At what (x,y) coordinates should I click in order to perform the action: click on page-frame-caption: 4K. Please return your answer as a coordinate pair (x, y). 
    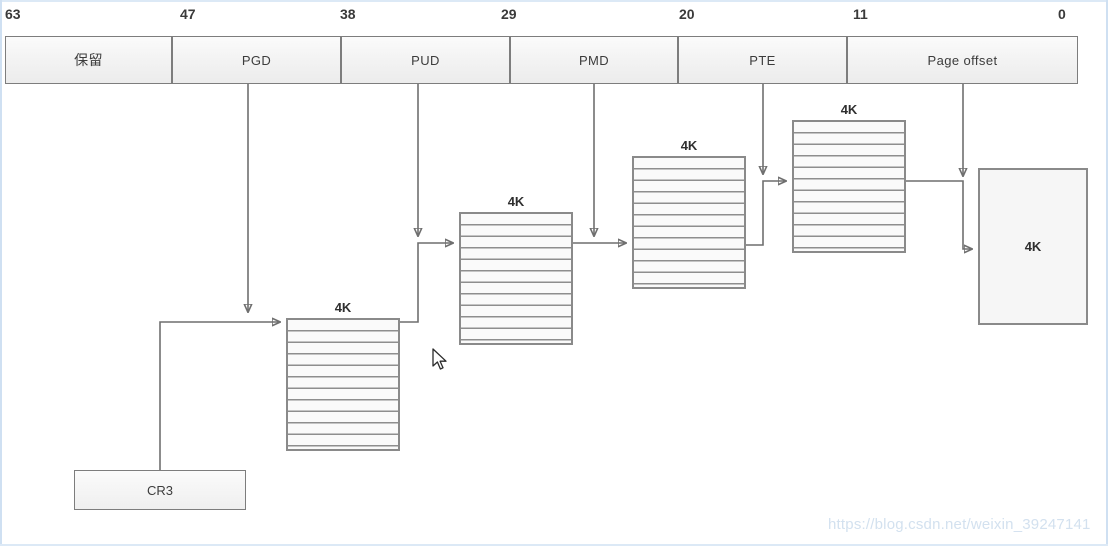
    Looking at the image, I should click on (1033, 246).